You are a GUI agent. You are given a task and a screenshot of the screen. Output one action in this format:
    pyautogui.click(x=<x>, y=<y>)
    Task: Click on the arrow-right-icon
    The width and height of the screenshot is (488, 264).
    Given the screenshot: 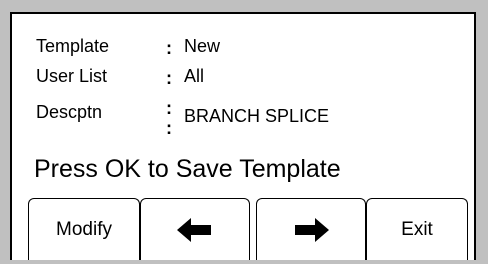 What is the action you would take?
    pyautogui.click(x=312, y=229)
    